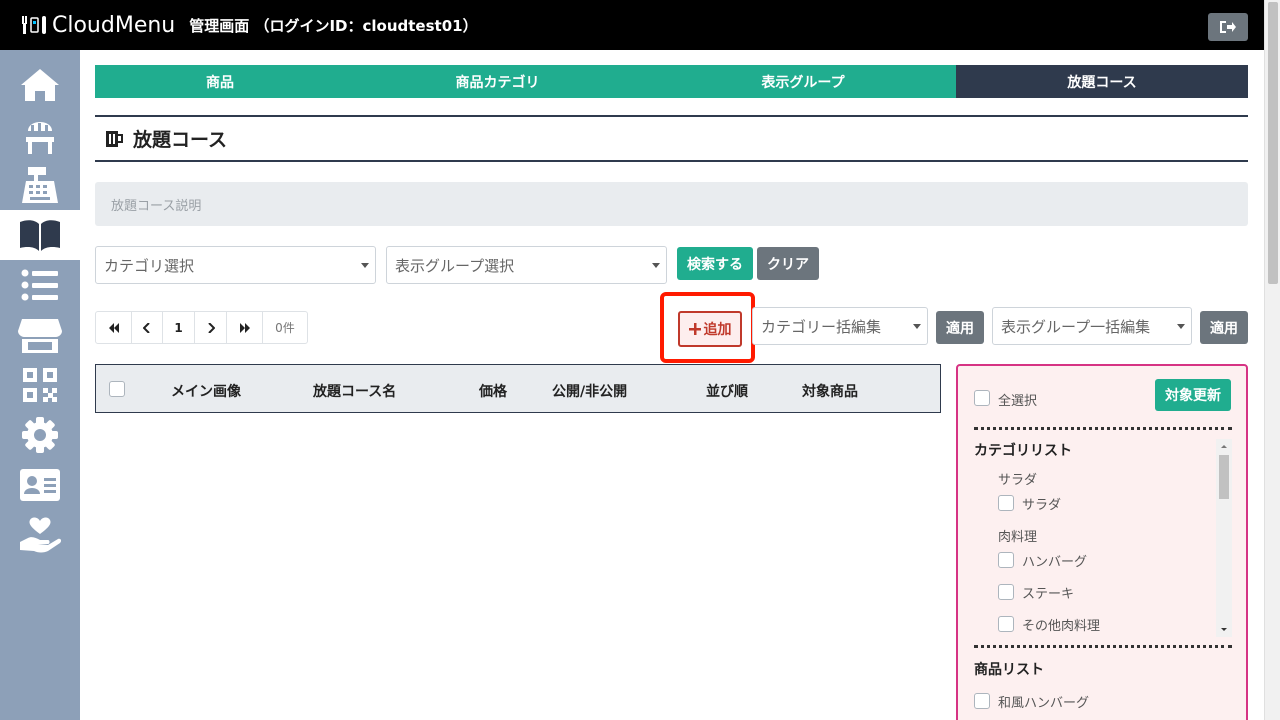 The height and width of the screenshot is (720, 1280). What do you see at coordinates (1044, 703) in the screenshot?
I see `product-item-label: 和風ハンバーグ` at bounding box center [1044, 703].